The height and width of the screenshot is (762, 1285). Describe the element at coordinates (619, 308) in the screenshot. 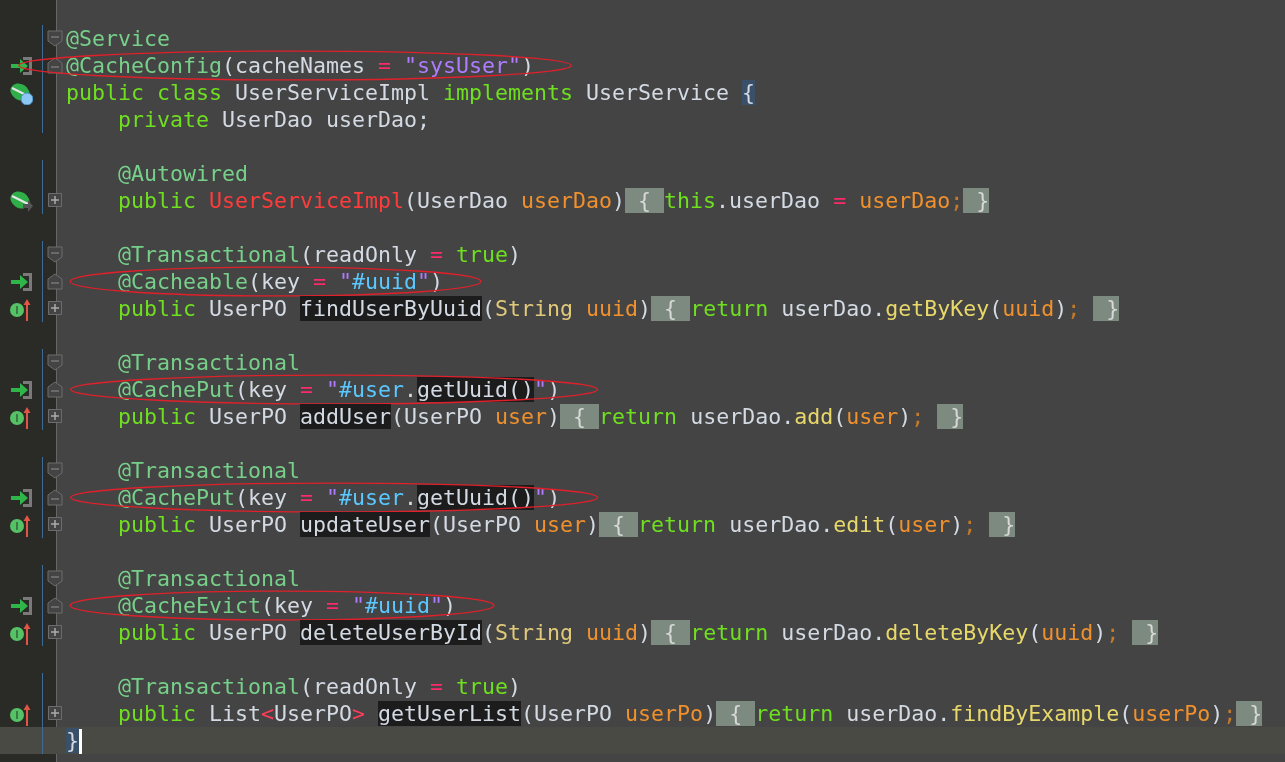

I see `code-line: public UserPO findUserByUuid(String uuid) { return userDao.getByKey(uuid); }` at that location.